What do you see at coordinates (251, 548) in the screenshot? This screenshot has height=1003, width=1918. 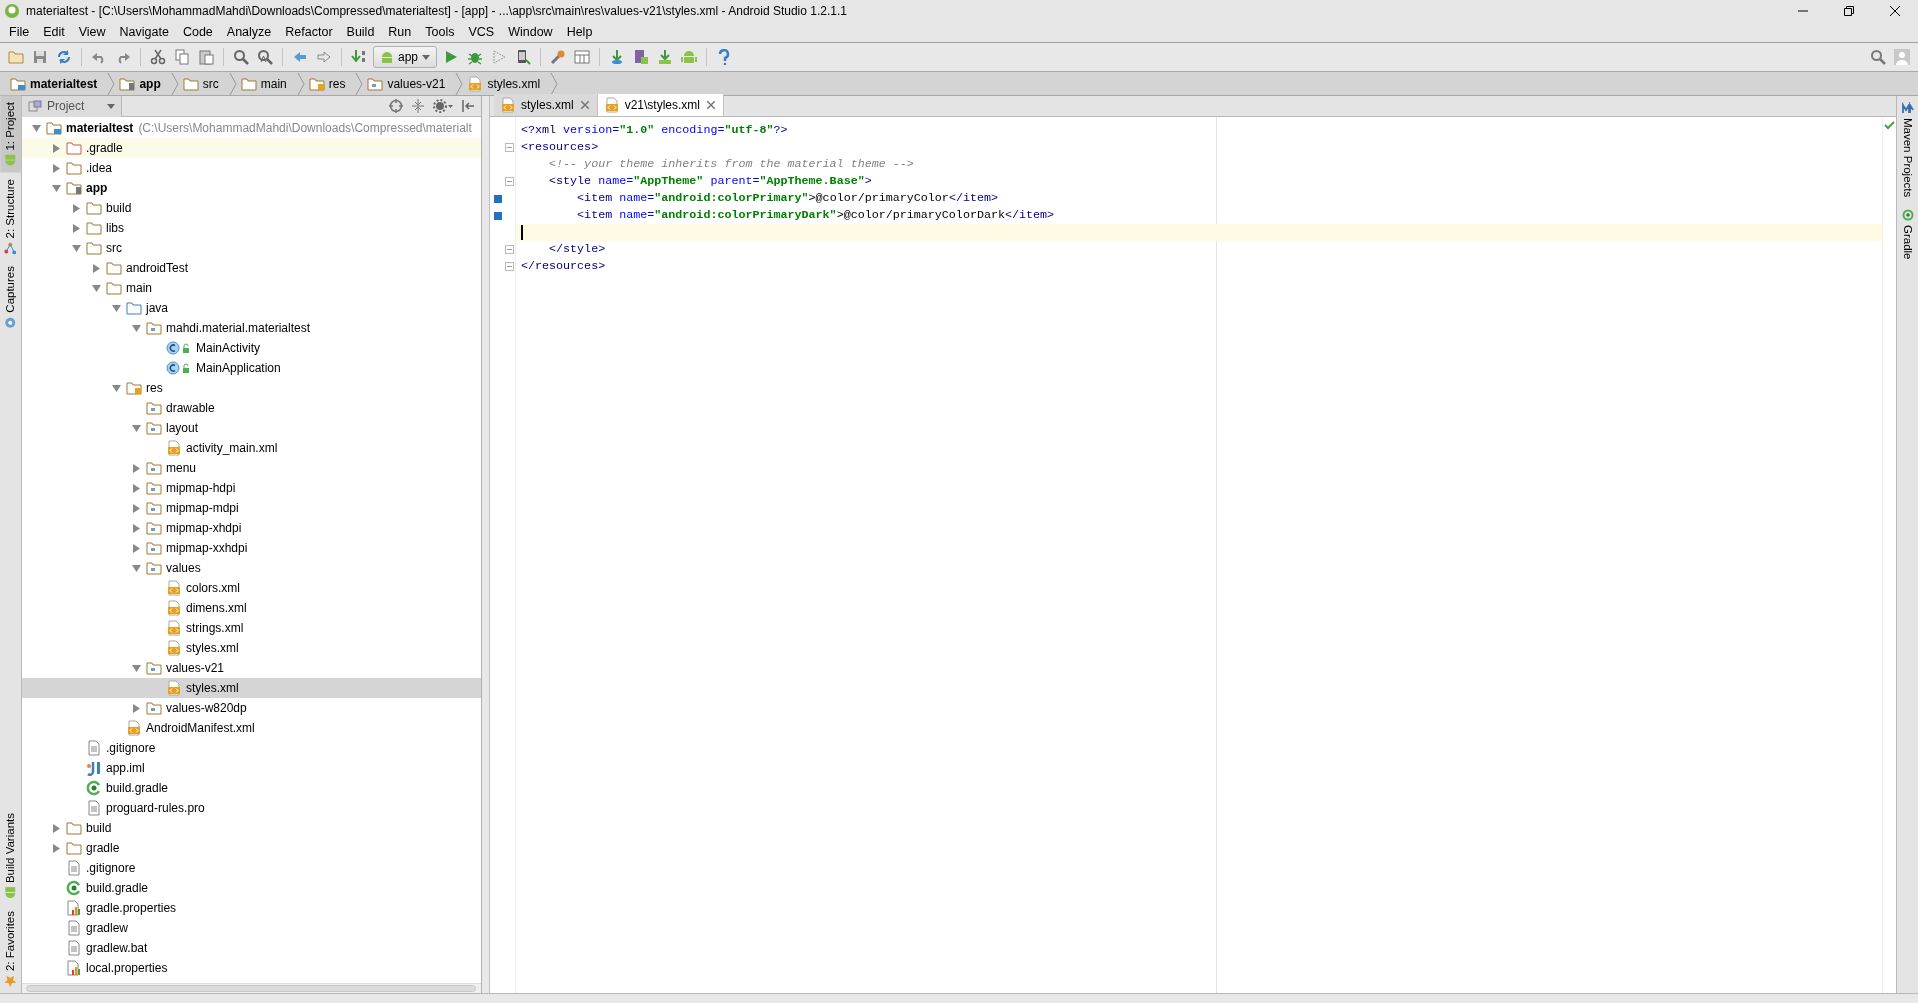 I see `tree-item: mipmap-xxhdpi` at bounding box center [251, 548].